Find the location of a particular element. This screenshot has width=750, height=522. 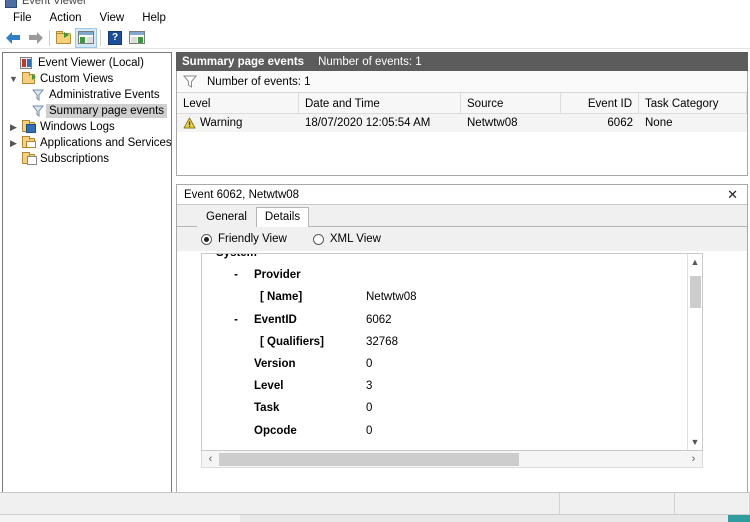

sidebar-item-label: Applications and Services Logs is located at coordinates (106, 143).